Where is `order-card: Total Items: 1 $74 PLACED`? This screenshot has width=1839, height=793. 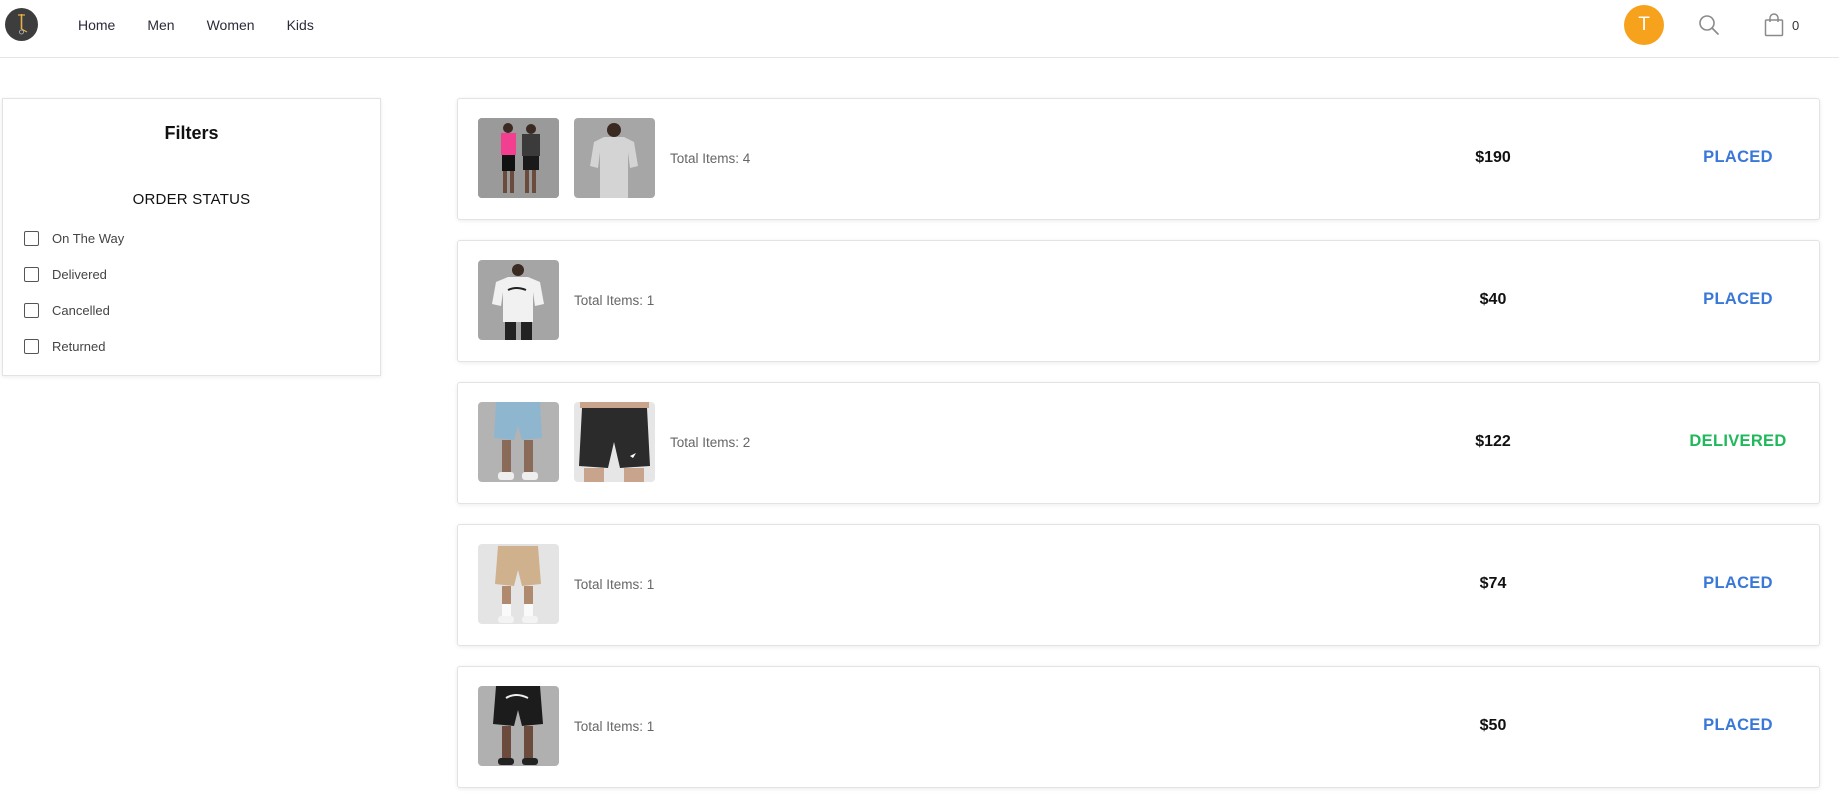 order-card: Total Items: 1 $74 PLACED is located at coordinates (1138, 585).